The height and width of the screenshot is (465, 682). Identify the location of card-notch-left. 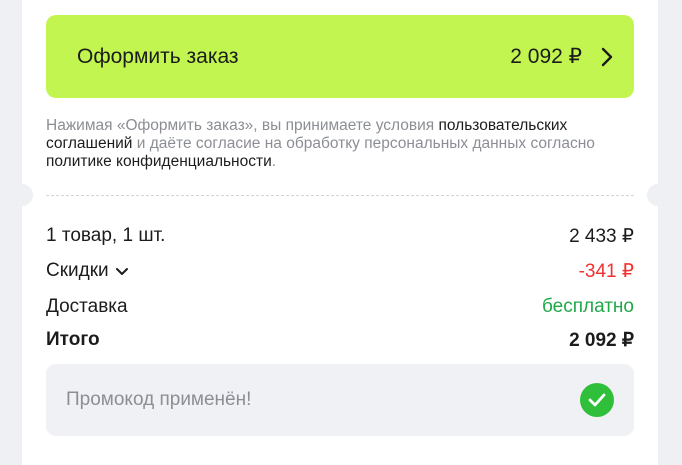
(22, 195).